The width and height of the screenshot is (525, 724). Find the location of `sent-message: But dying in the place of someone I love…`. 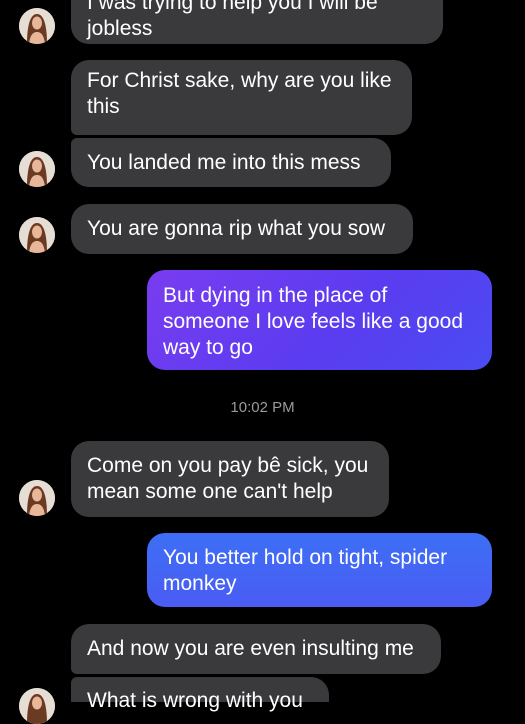

sent-message: But dying in the place of someone I love… is located at coordinates (319, 320).